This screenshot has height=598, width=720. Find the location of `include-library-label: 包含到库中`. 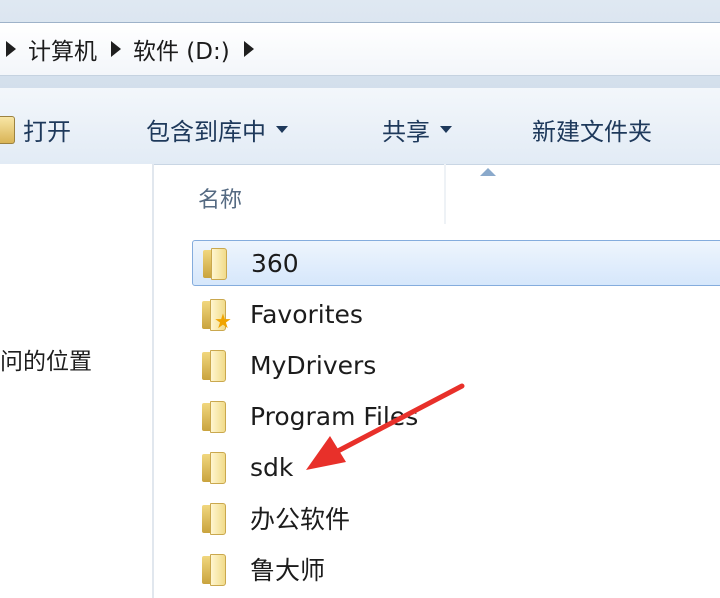

include-library-label: 包含到库中 is located at coordinates (206, 132).